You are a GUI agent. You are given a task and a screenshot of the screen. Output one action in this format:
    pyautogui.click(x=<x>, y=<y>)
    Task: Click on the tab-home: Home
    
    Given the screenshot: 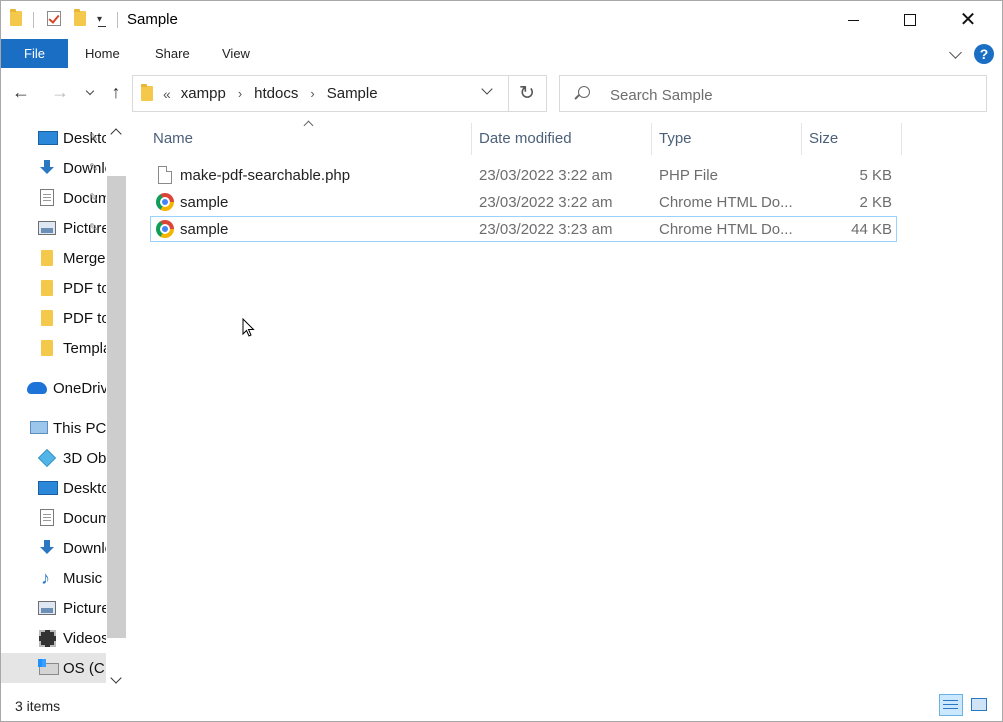 What is the action you would take?
    pyautogui.click(x=102, y=53)
    